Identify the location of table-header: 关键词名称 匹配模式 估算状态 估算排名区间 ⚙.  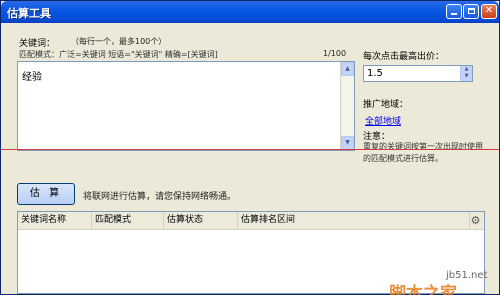
(251, 221).